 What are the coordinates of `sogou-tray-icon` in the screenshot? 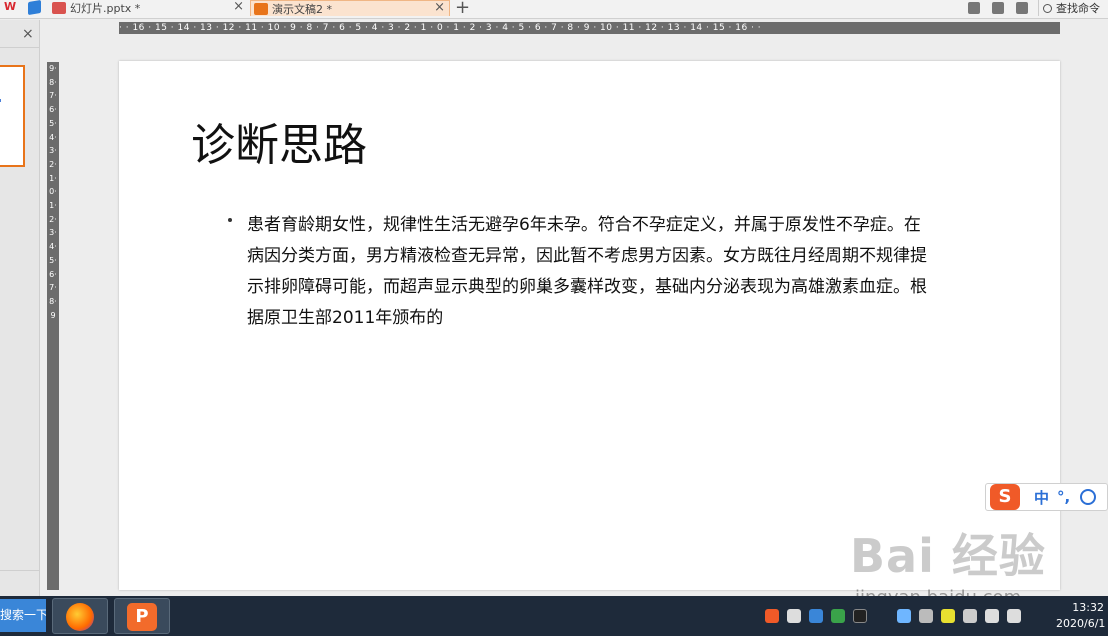 It's located at (772, 616).